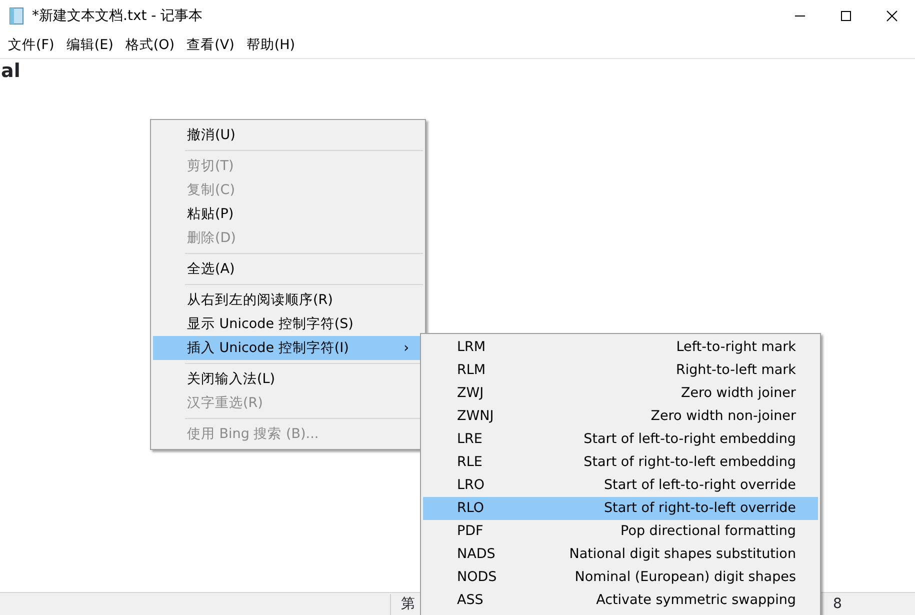 This screenshot has width=915, height=615. Describe the element at coordinates (117, 16) in the screenshot. I see `window-title: *新建文本文档.txt - 记事本` at that location.